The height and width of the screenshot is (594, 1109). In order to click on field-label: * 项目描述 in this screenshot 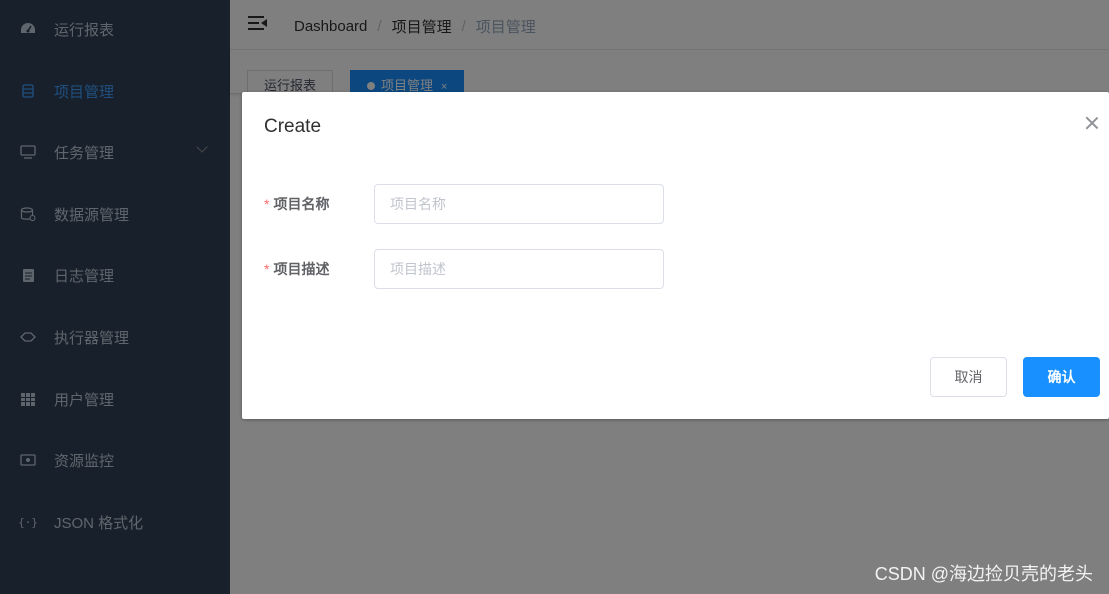, I will do `click(297, 269)`.